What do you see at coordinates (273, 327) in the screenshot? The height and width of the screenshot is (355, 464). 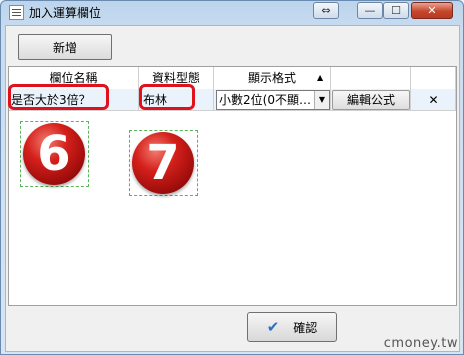 I see `checkmark-icon: ✔` at bounding box center [273, 327].